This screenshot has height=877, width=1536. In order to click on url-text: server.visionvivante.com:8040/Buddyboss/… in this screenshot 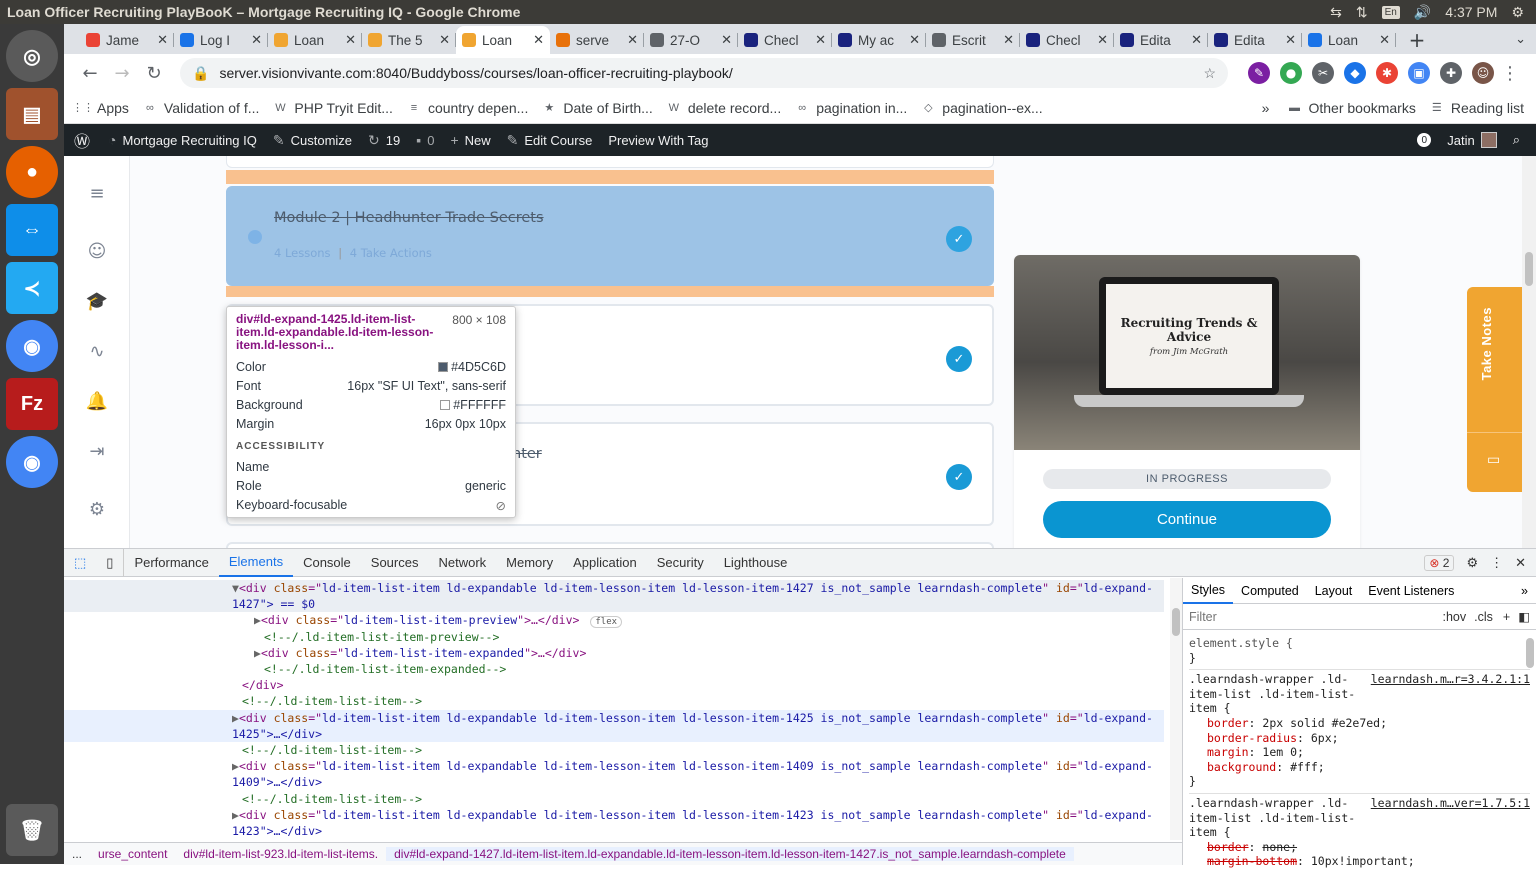, I will do `click(711, 73)`.